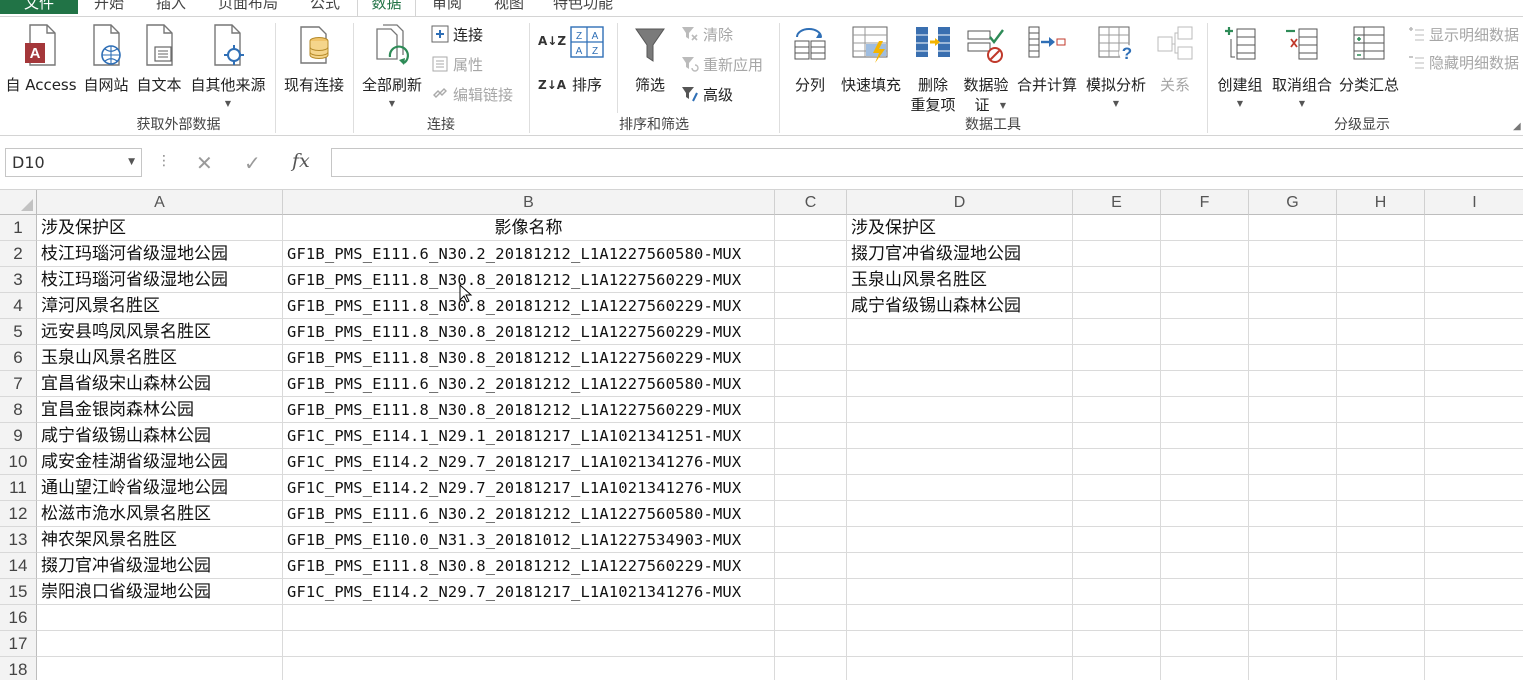  Describe the element at coordinates (811, 668) in the screenshot. I see `cell-c18` at that location.